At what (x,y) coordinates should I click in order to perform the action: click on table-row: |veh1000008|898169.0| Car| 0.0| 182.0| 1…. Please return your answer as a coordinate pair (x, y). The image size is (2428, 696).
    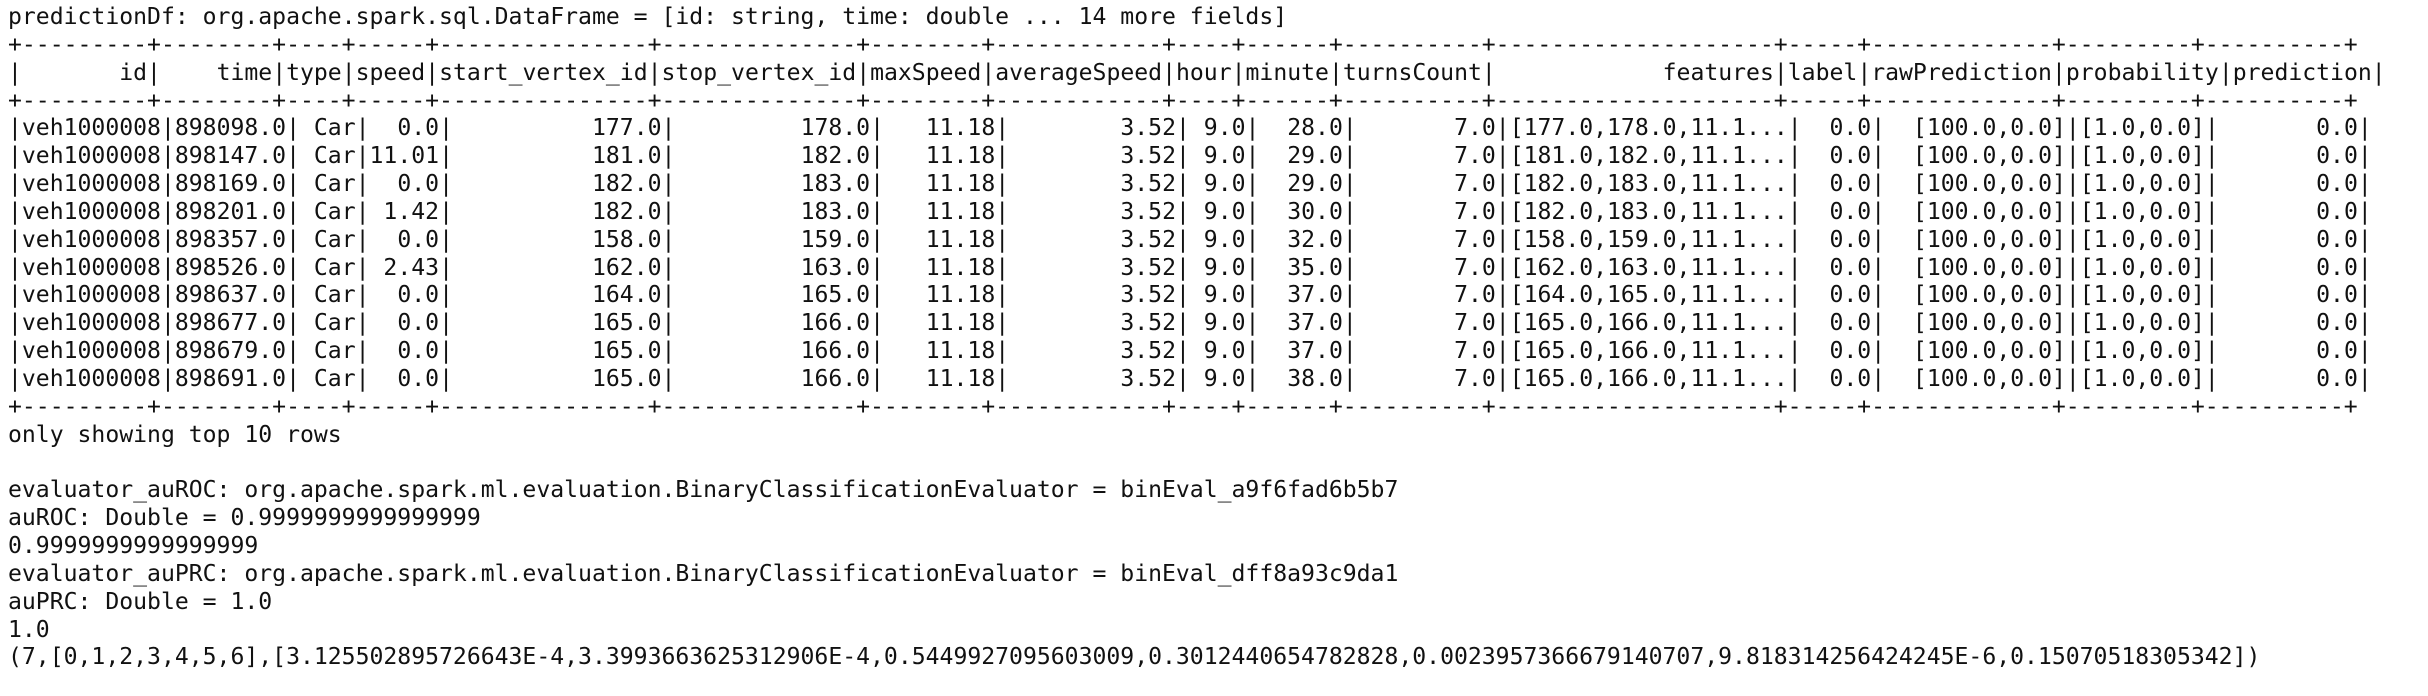
    Looking at the image, I should click on (1190, 184).